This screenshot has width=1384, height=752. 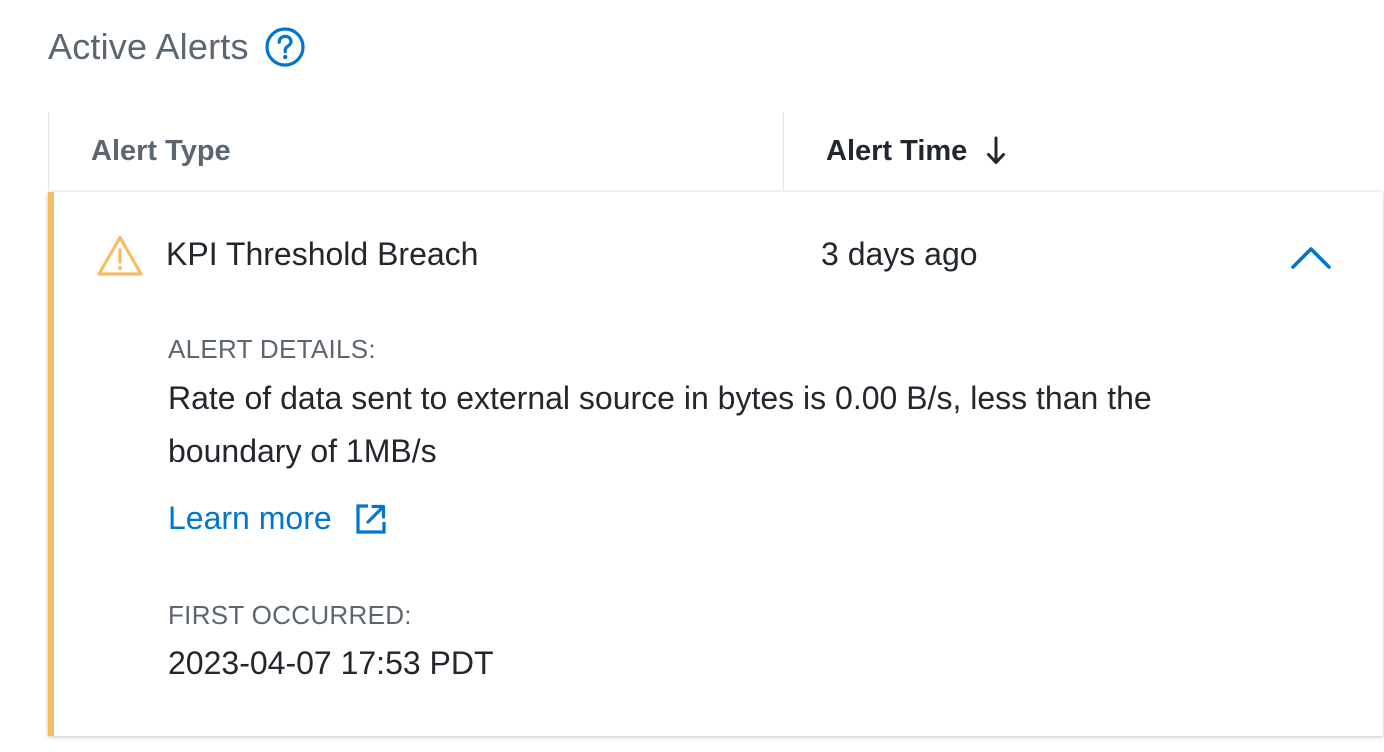 I want to click on help-circle-icon, so click(x=285, y=47).